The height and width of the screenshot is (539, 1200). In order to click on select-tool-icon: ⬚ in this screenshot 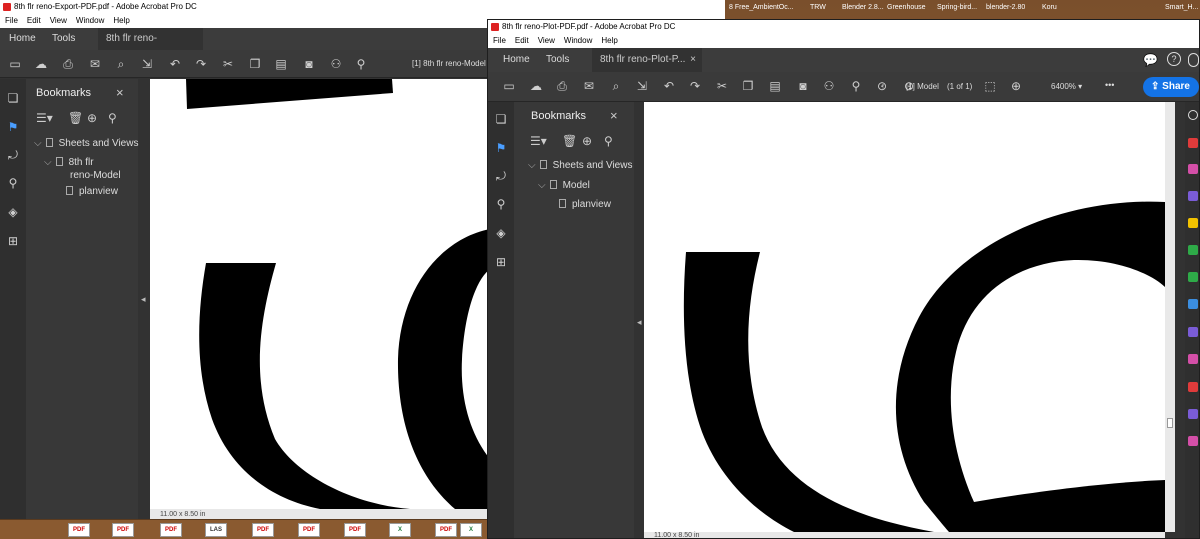, I will do `click(990, 86)`.